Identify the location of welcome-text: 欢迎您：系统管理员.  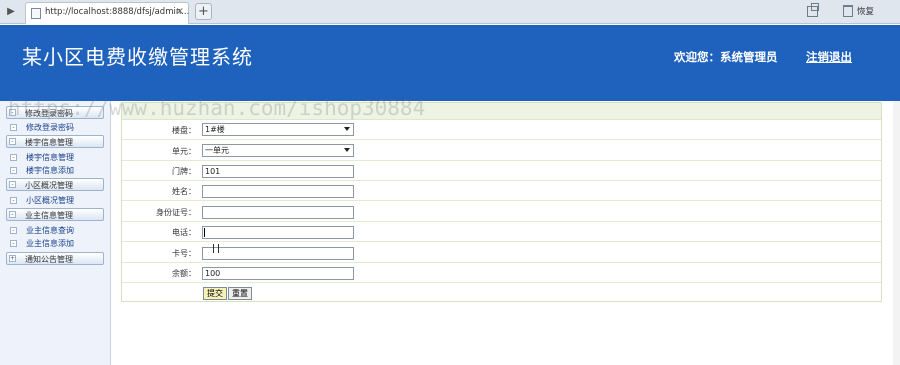
(726, 57).